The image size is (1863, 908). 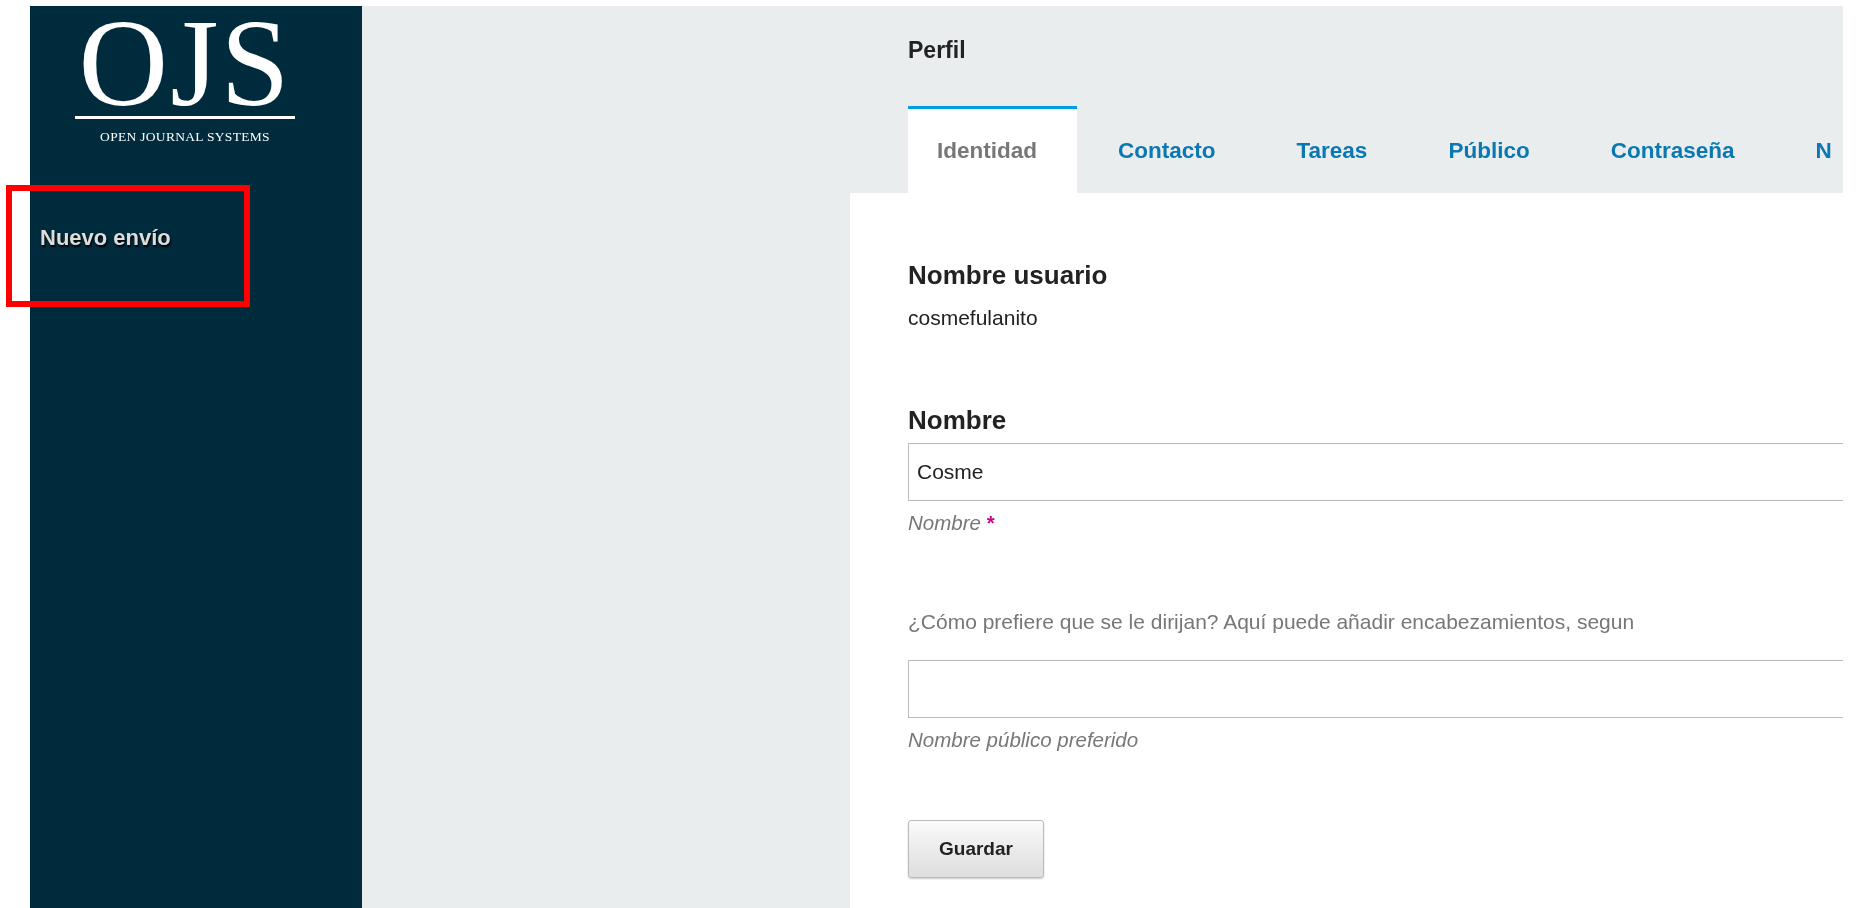 What do you see at coordinates (105, 238) in the screenshot?
I see `sidebar-link: Nuevo envío` at bounding box center [105, 238].